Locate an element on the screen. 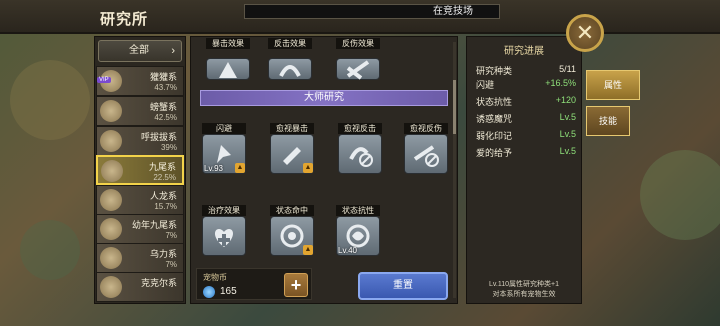 The image size is (720, 326). category-name: 幼年九尾系 is located at coordinates (154, 225).